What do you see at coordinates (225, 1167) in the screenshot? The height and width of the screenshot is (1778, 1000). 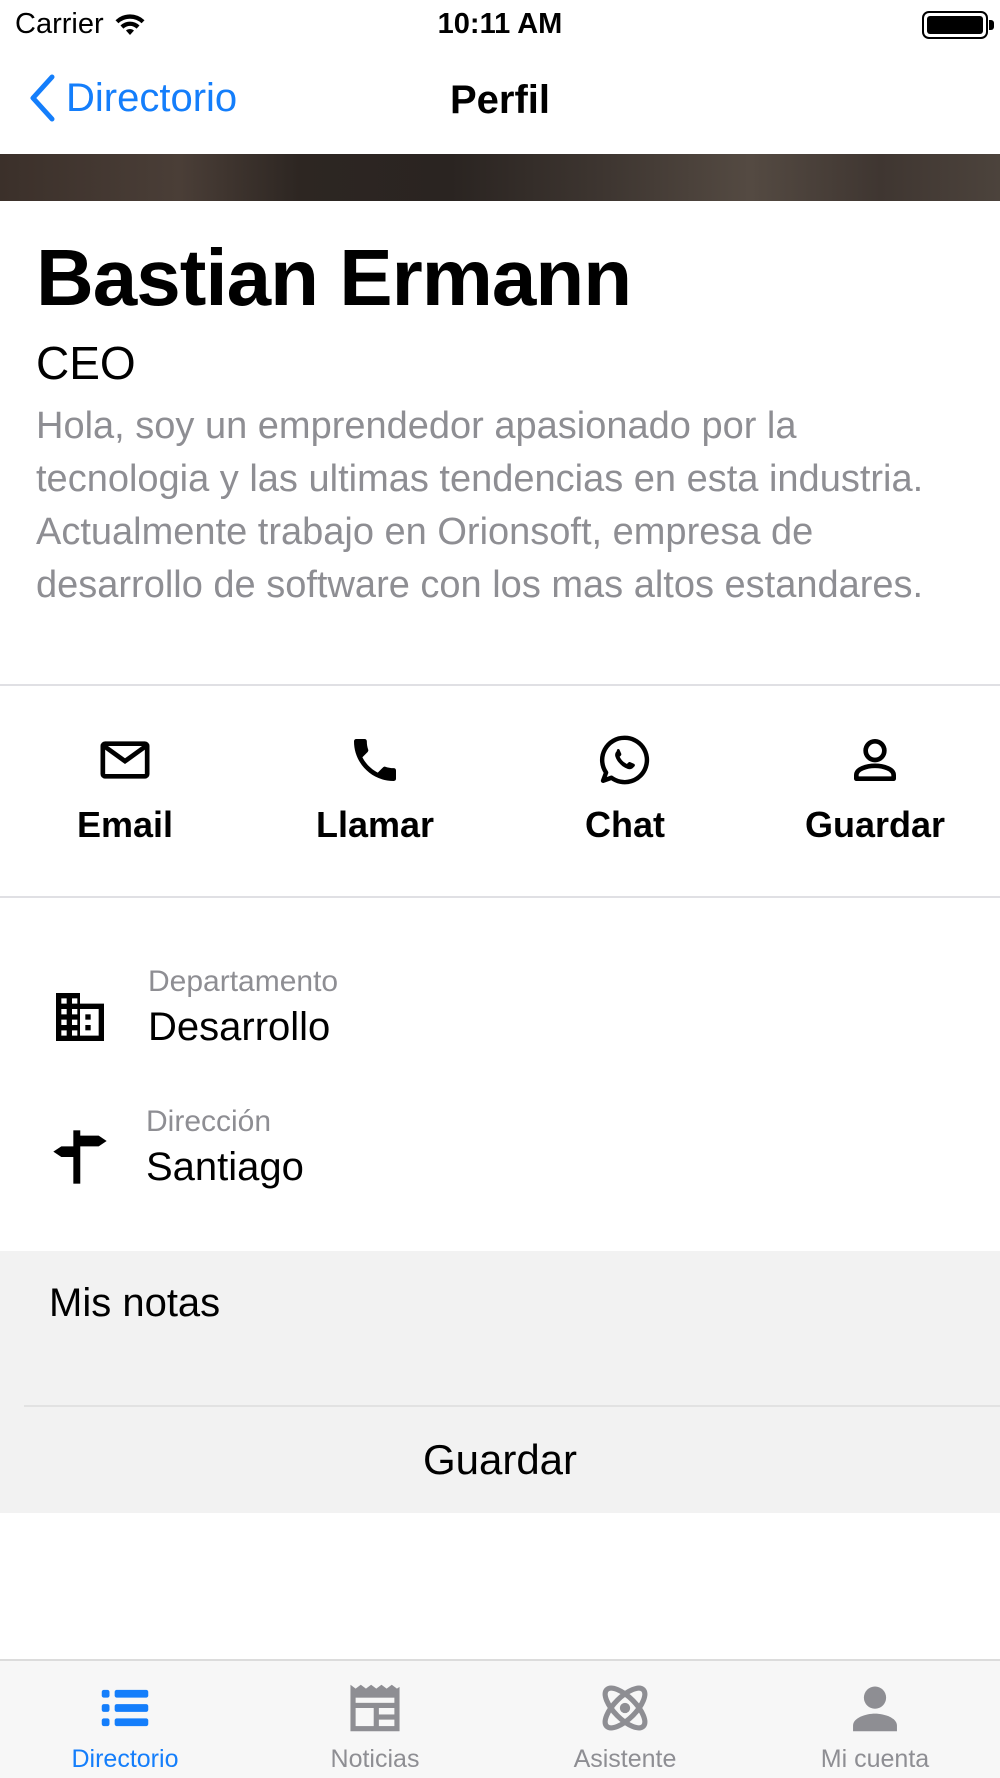 I see `address-value: Santiago` at bounding box center [225, 1167].